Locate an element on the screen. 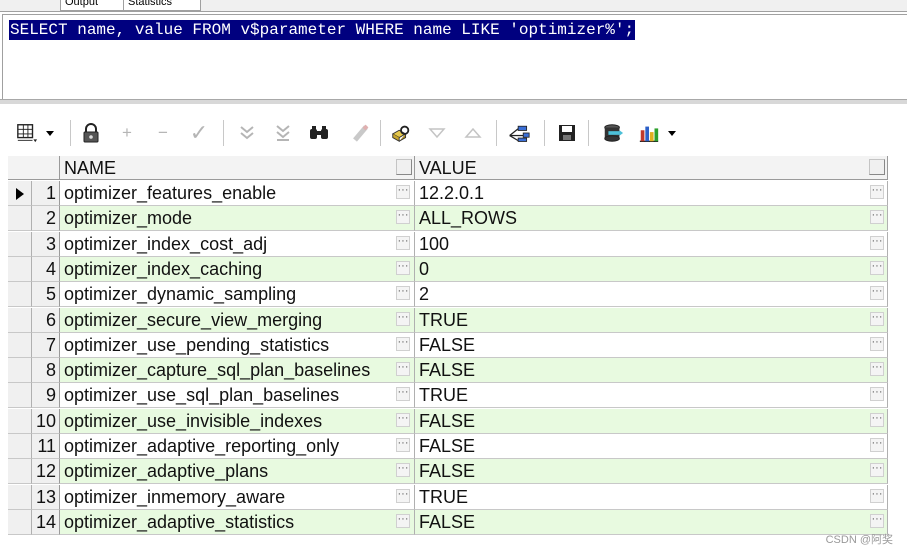  tab-output: Output is located at coordinates (95, 5).